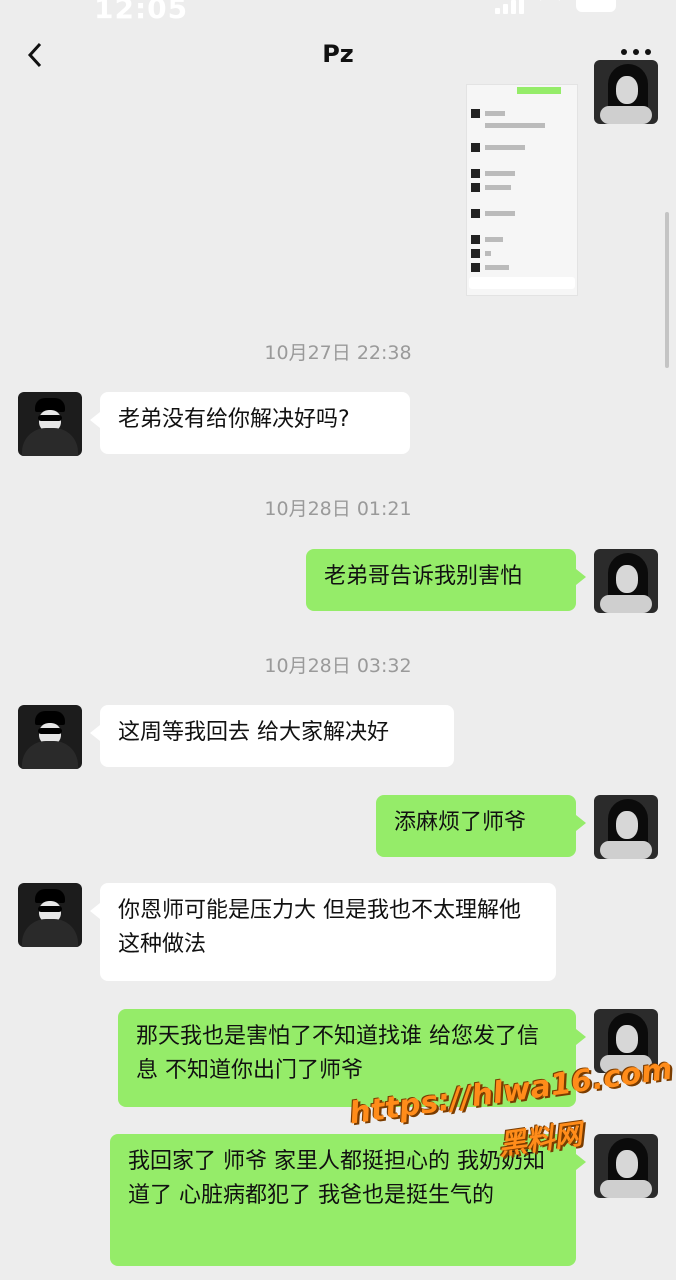  Describe the element at coordinates (338, 353) in the screenshot. I see `timestamp: 10月27日 22:38` at that location.